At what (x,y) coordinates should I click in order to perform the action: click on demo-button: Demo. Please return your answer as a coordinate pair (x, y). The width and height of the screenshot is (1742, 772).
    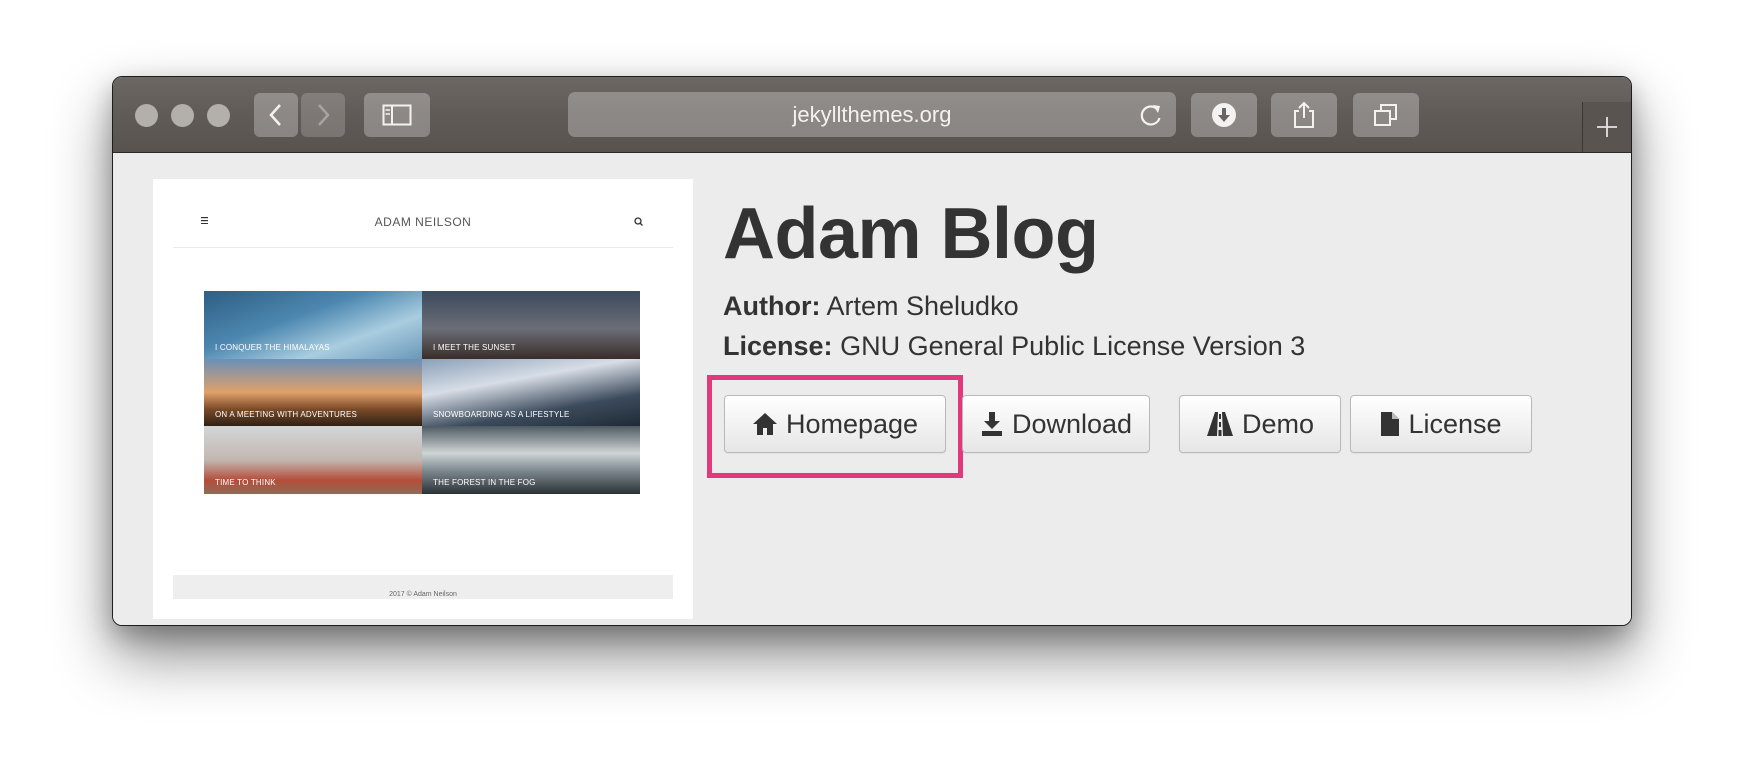
    Looking at the image, I should click on (1260, 424).